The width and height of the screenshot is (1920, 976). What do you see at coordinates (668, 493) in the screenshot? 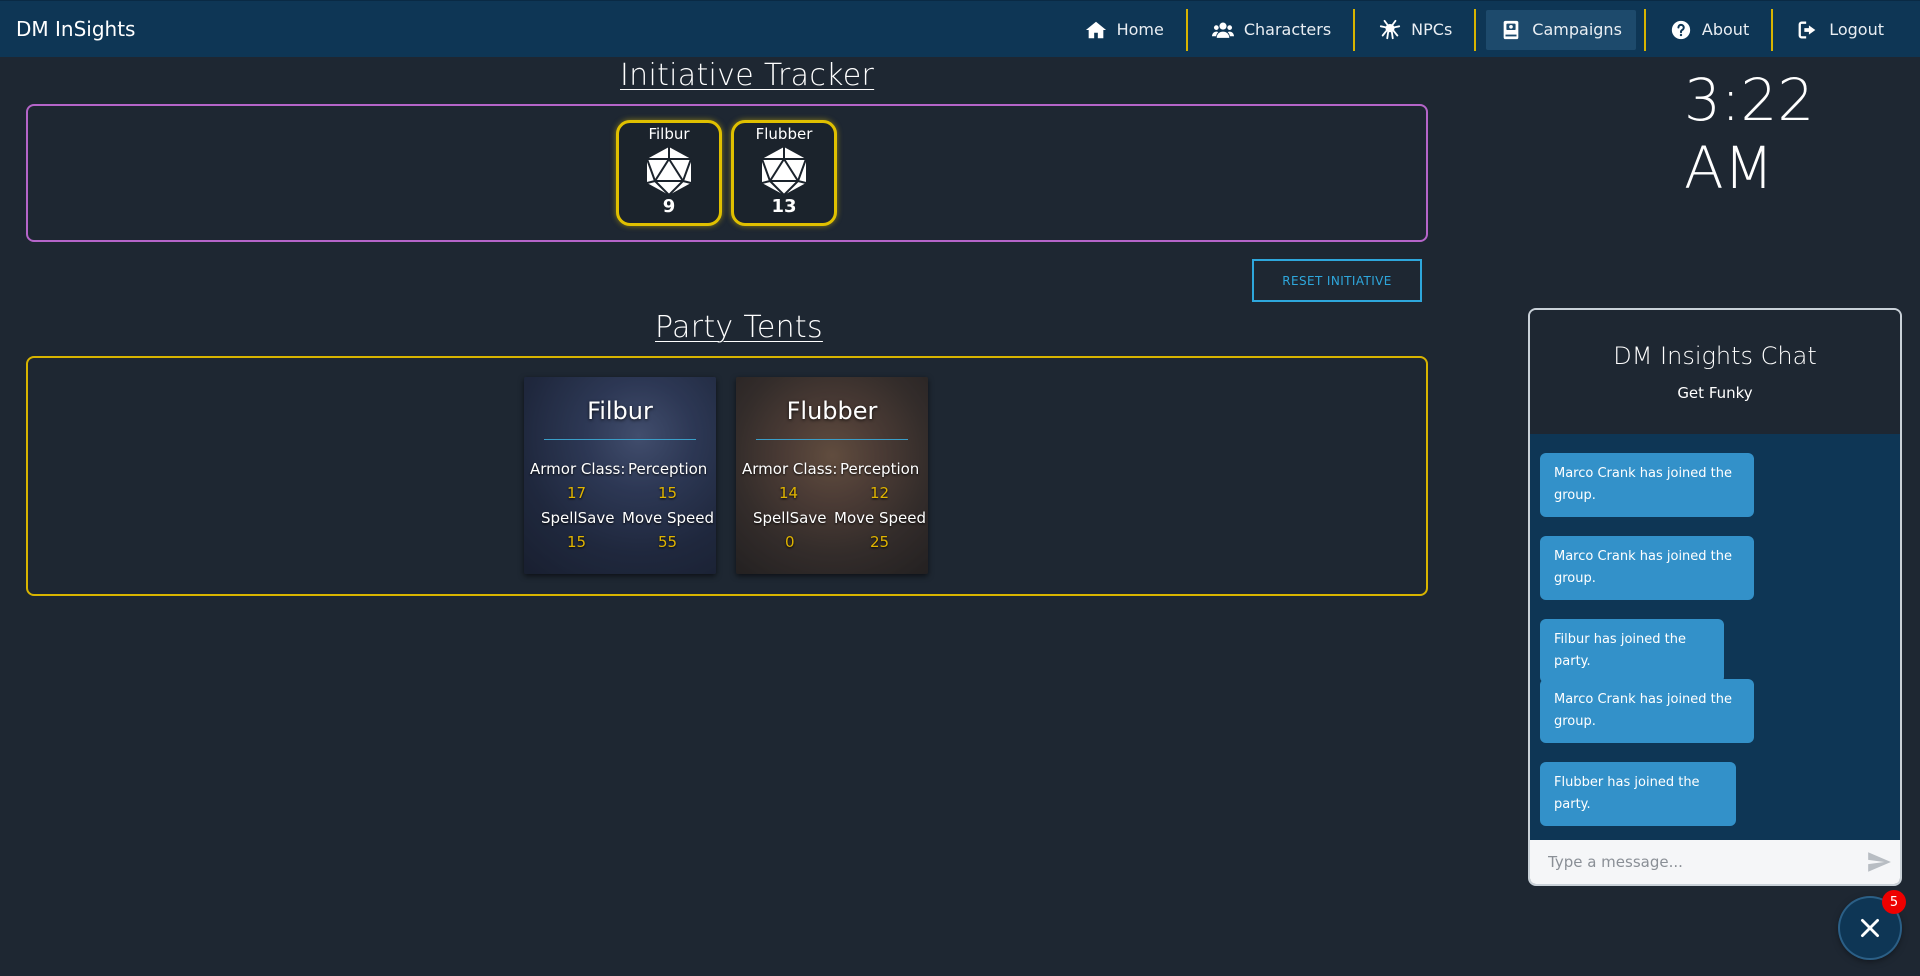
I see `perception-value: 15` at bounding box center [668, 493].